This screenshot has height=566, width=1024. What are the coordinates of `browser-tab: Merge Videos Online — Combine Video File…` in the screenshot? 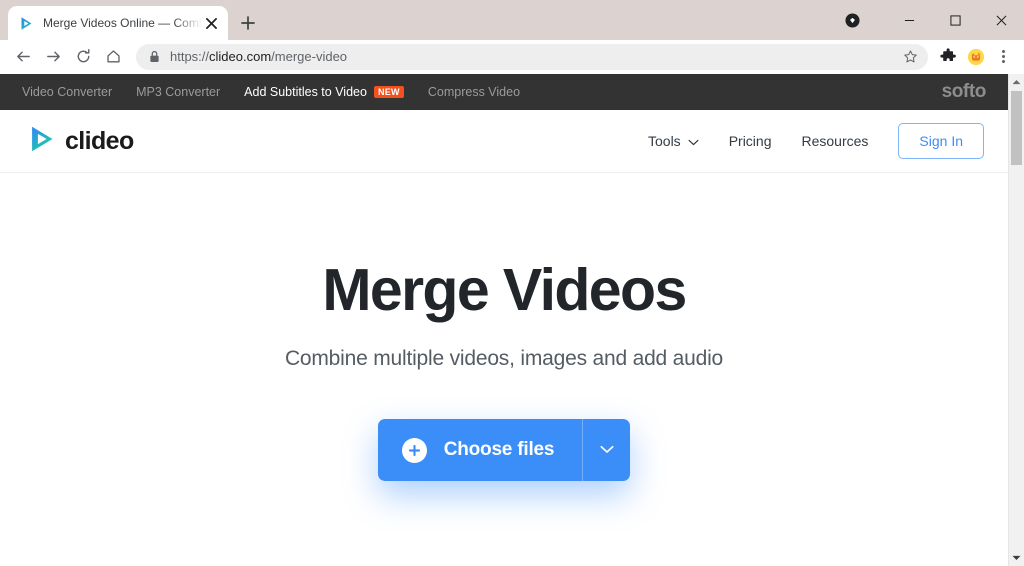 It's located at (118, 23).